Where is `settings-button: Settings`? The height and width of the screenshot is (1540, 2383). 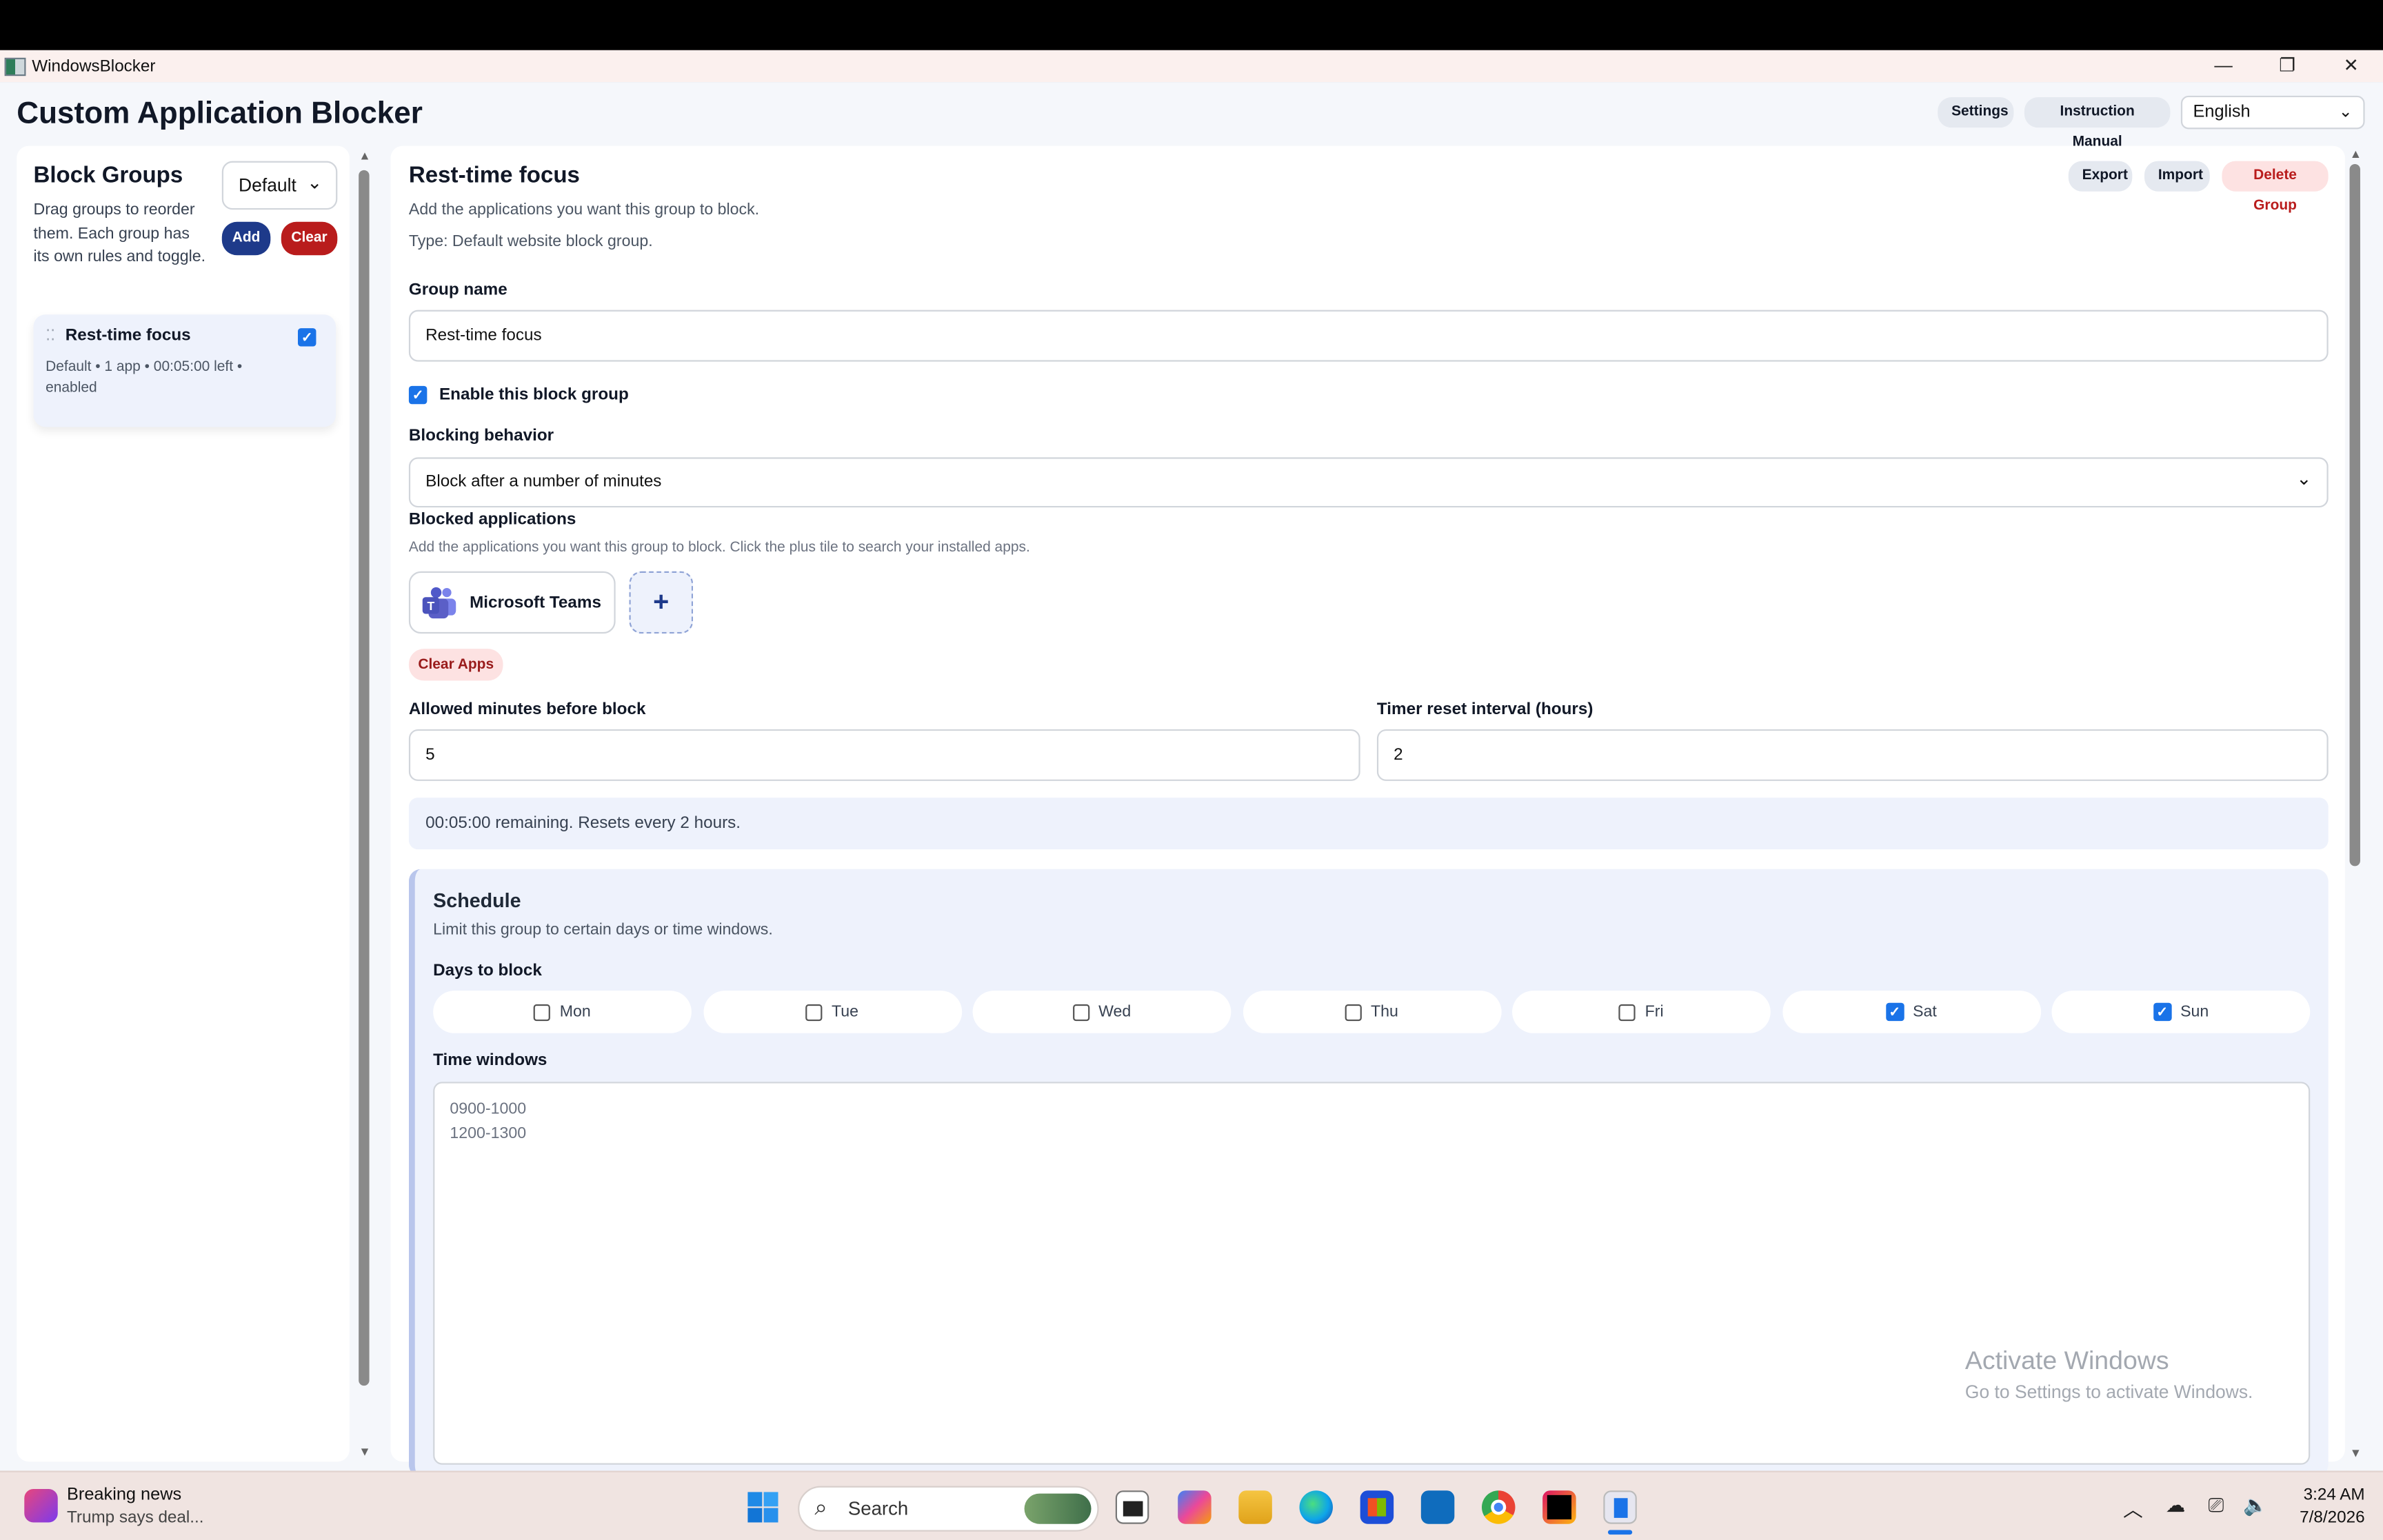 settings-button: Settings is located at coordinates (1976, 113).